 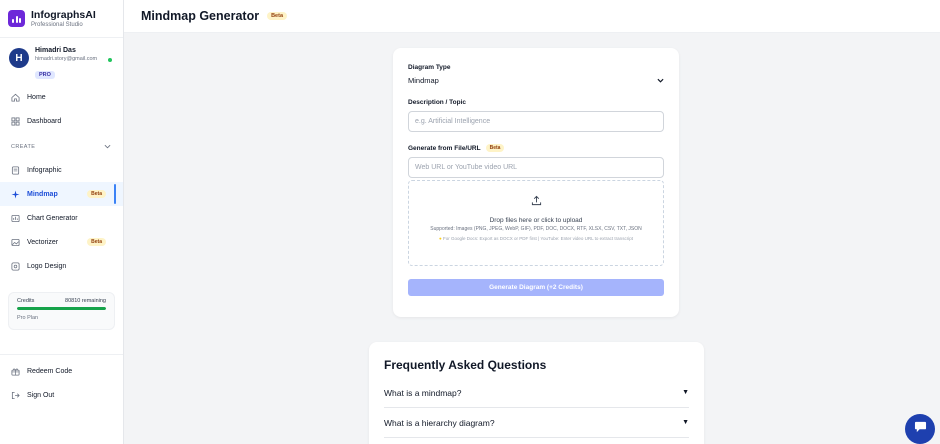 I want to click on section-label: CREATE, so click(x=23, y=147).